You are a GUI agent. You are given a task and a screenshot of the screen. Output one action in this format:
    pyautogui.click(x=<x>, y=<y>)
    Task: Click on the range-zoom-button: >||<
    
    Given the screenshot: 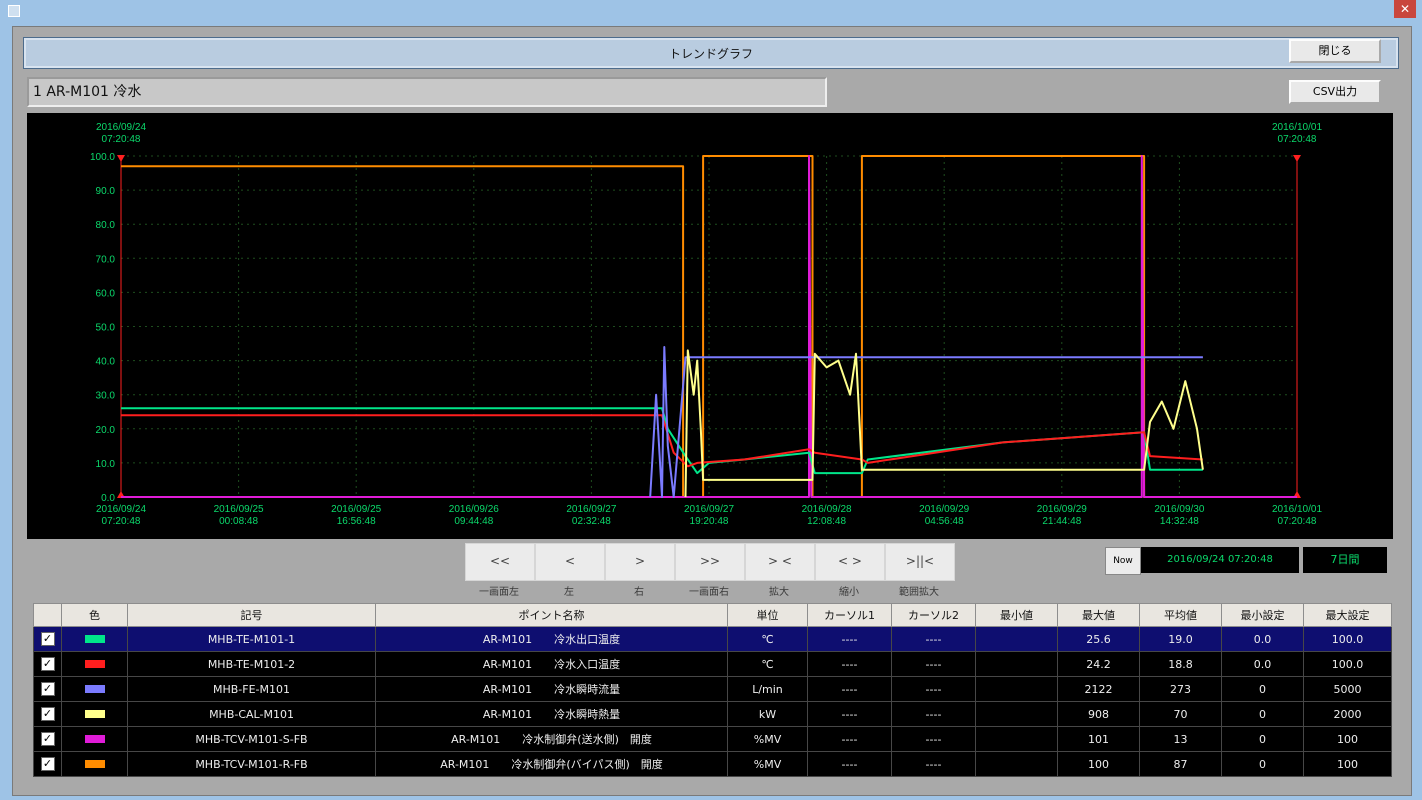 What is the action you would take?
    pyautogui.click(x=920, y=562)
    